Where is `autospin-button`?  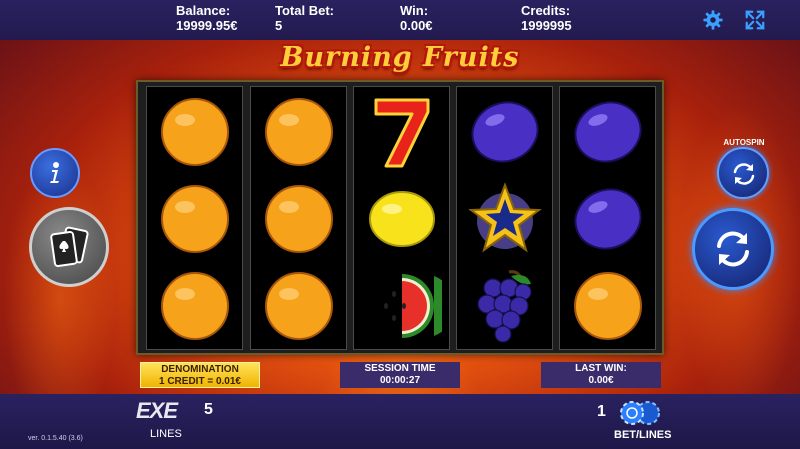
autospin-button is located at coordinates (743, 173).